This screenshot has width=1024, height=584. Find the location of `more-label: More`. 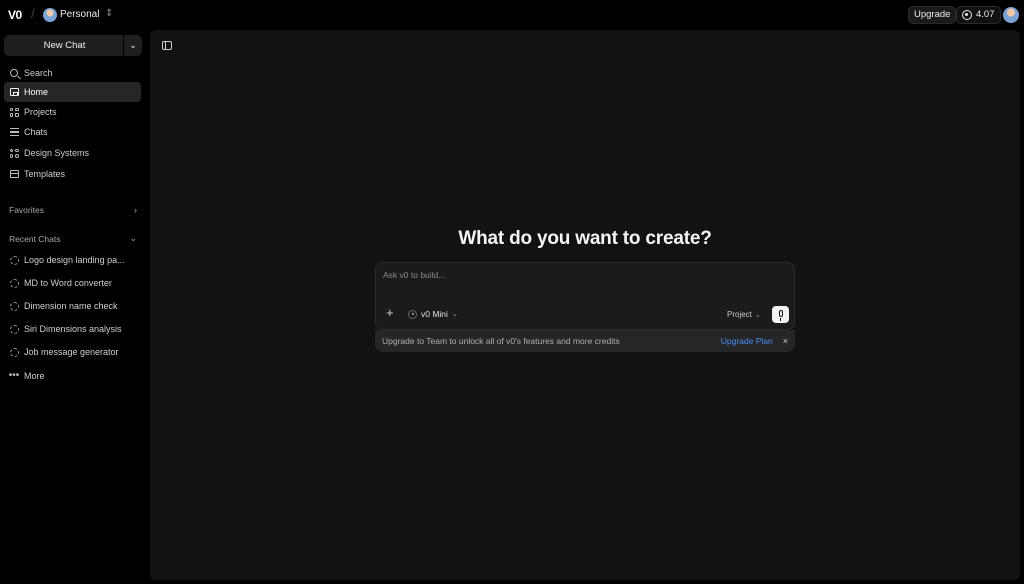

more-label: More is located at coordinates (34, 376).